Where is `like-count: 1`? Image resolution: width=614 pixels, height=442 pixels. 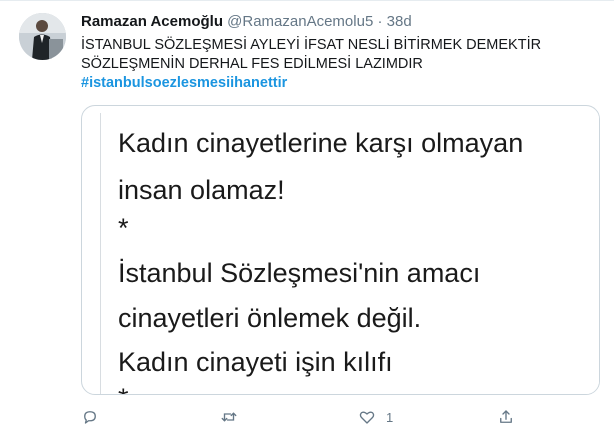
like-count: 1 is located at coordinates (390, 417).